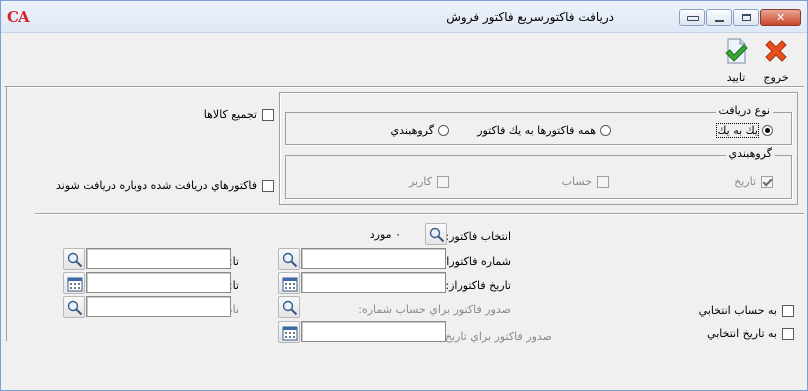 This screenshot has height=391, width=808. What do you see at coordinates (737, 130) in the screenshot?
I see `radio-one-to-one-label: يك به يك` at bounding box center [737, 130].